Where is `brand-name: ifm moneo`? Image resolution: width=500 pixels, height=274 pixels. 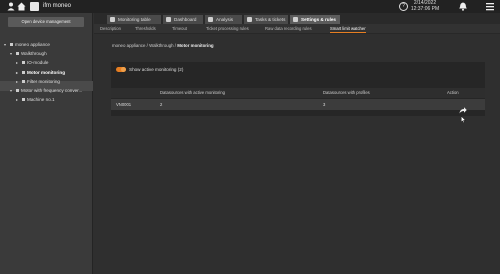
brand-name: ifm moneo is located at coordinates (57, 6).